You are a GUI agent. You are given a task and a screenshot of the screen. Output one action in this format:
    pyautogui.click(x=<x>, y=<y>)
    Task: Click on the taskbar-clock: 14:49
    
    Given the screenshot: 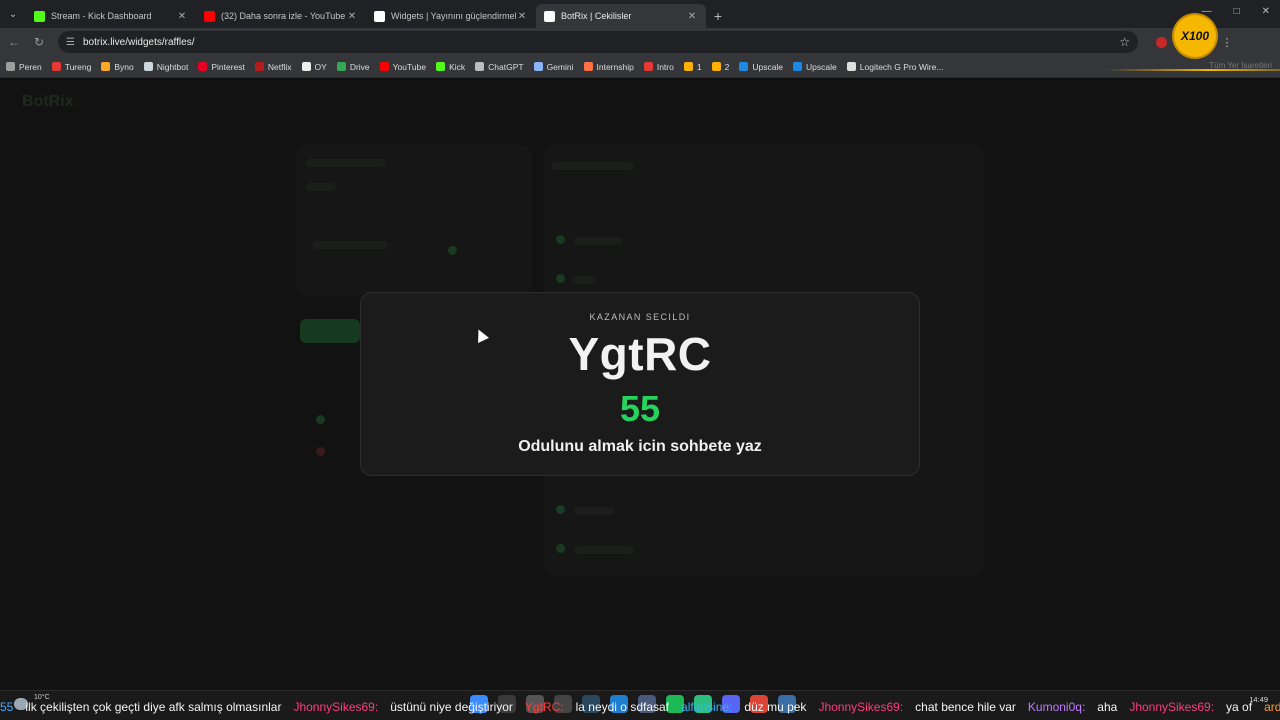 What is the action you would take?
    pyautogui.click(x=1258, y=699)
    